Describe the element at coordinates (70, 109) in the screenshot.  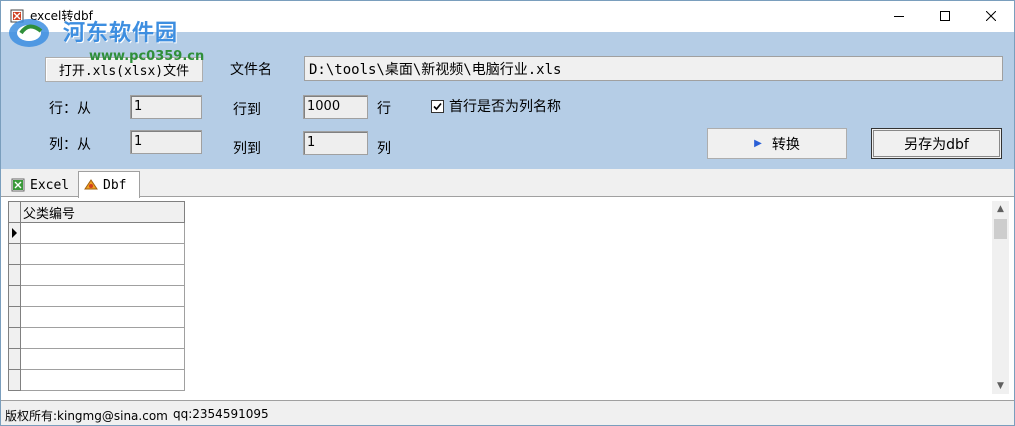
I see `row-from-label: 行：从` at that location.